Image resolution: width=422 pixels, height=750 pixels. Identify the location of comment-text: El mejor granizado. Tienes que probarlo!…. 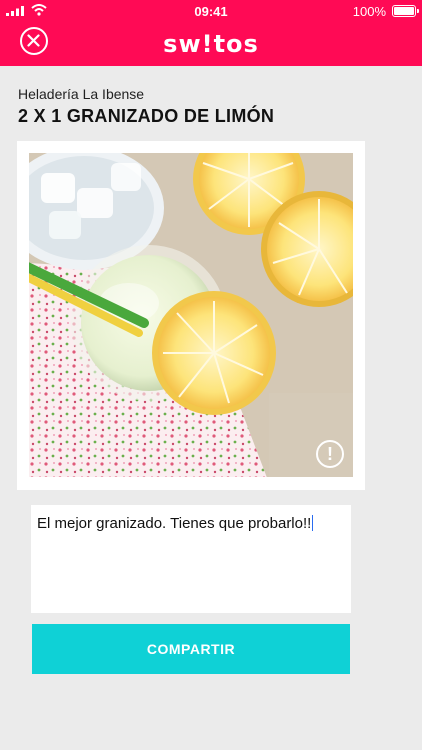
(174, 523).